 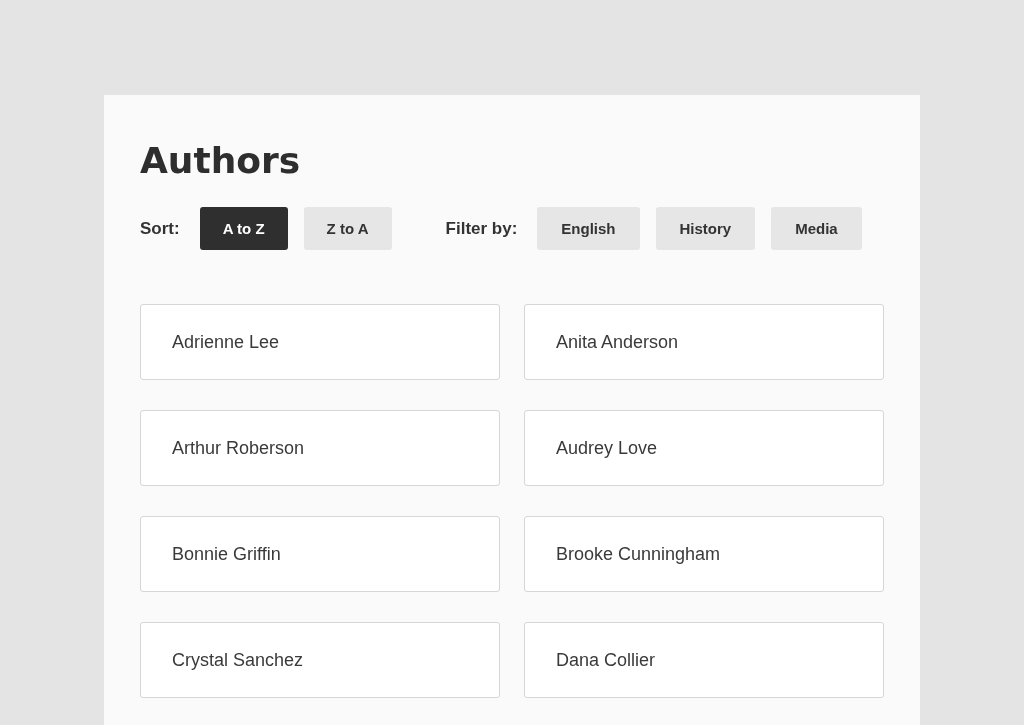 What do you see at coordinates (588, 228) in the screenshot?
I see `filter-button: English` at bounding box center [588, 228].